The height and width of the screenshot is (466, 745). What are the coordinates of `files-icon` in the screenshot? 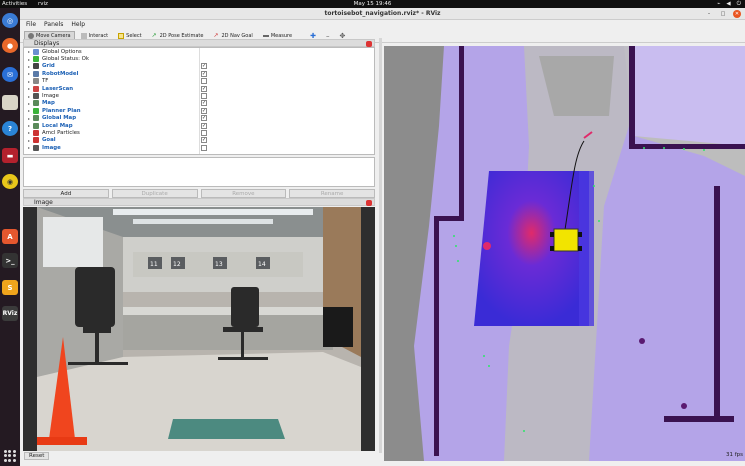 It's located at (10, 102).